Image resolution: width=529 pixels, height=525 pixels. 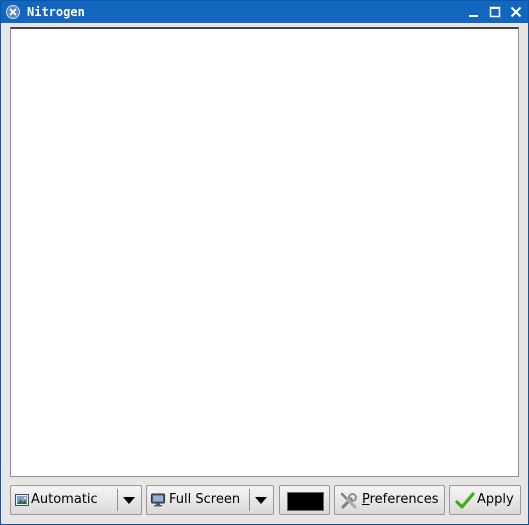 What do you see at coordinates (474, 12) in the screenshot?
I see `minimize-icon` at bounding box center [474, 12].